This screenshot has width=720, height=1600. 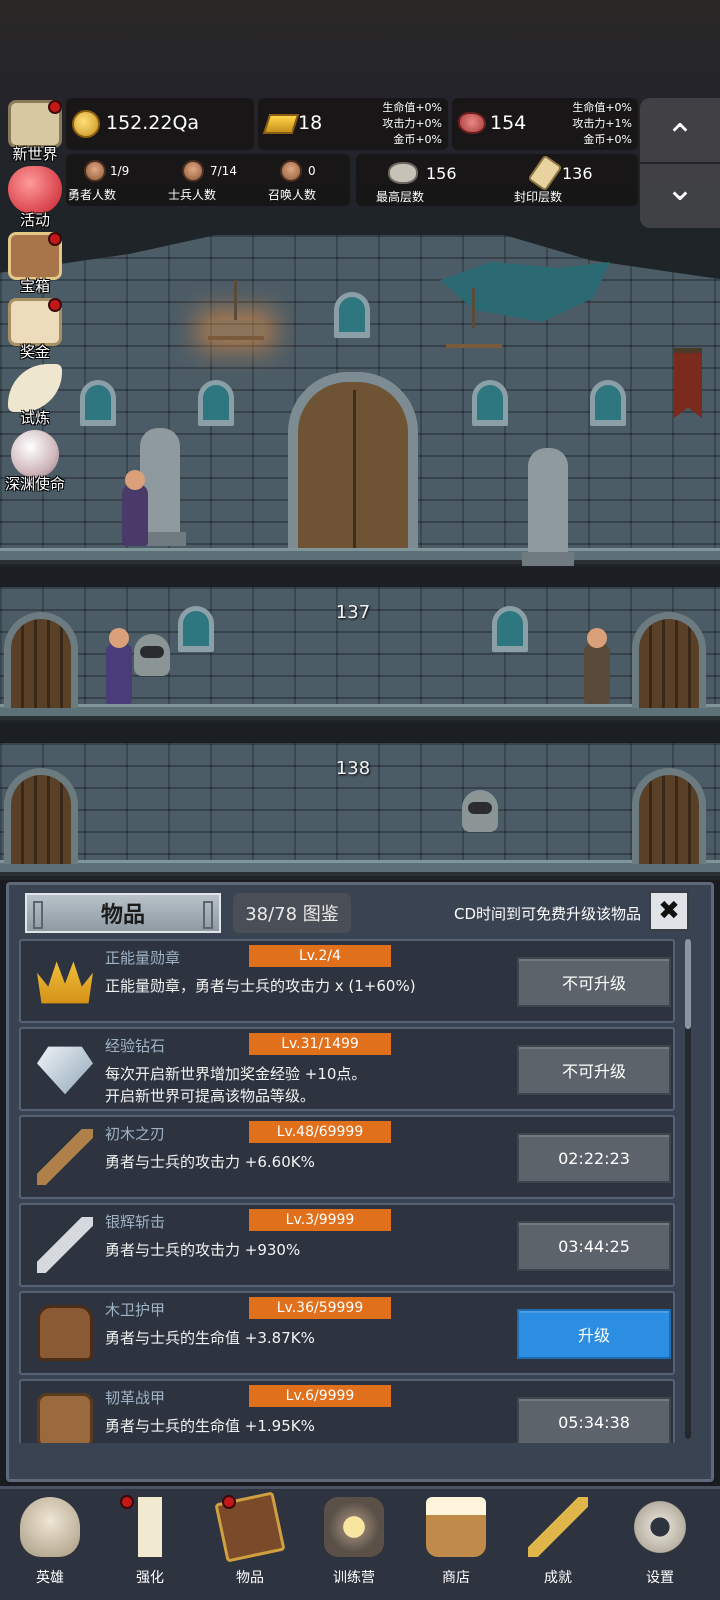 I want to click on item-name: 韧革战甲, so click(x=135, y=1398).